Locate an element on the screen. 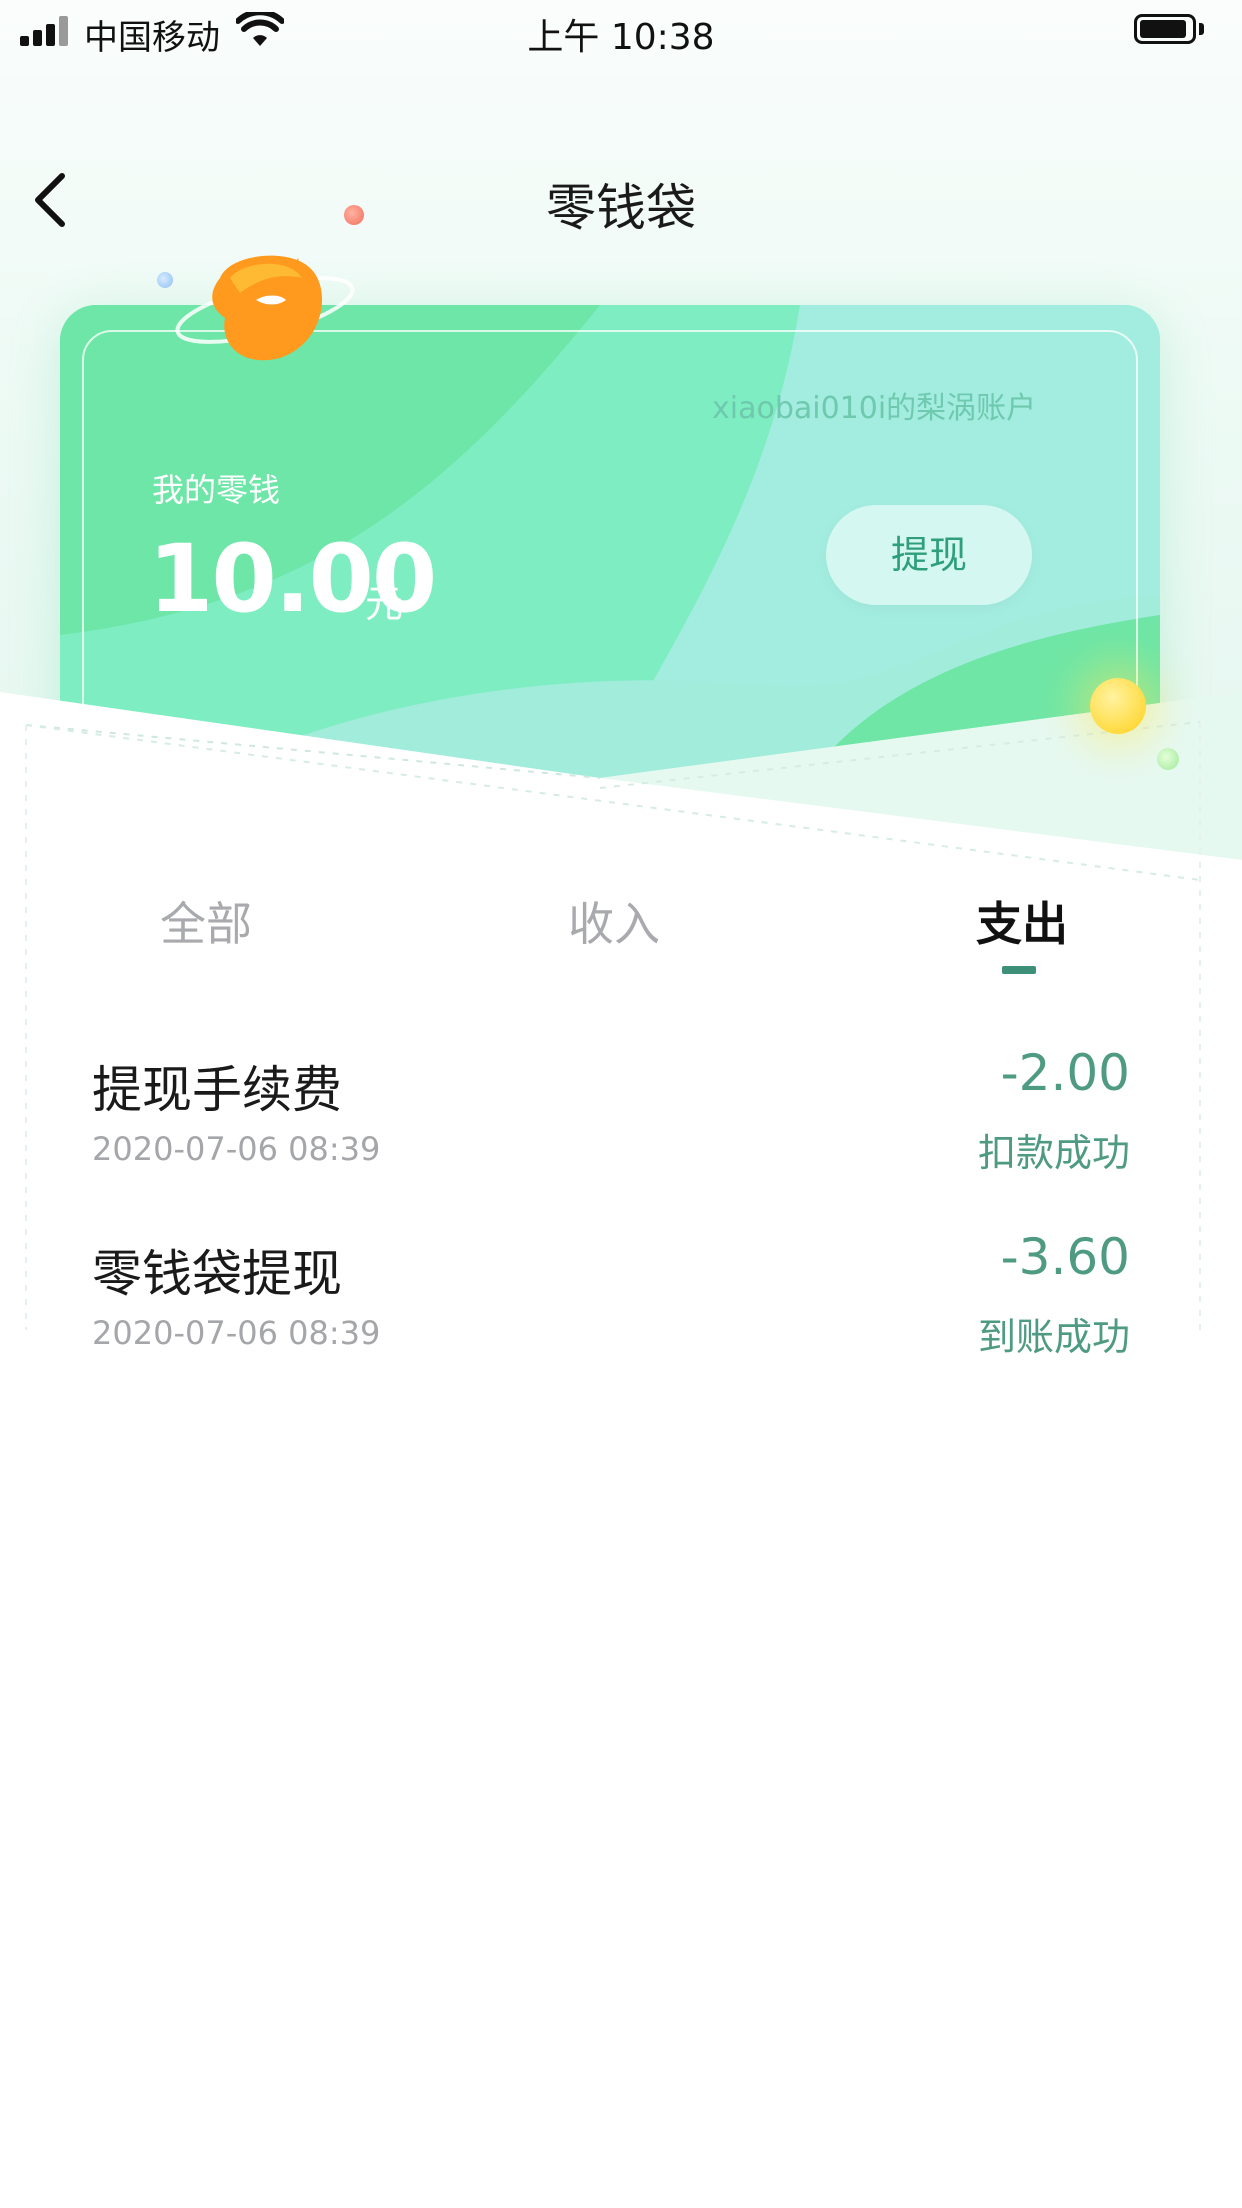 The height and width of the screenshot is (2208, 1242). status-time: 上午 10:38 is located at coordinates (621, 37).